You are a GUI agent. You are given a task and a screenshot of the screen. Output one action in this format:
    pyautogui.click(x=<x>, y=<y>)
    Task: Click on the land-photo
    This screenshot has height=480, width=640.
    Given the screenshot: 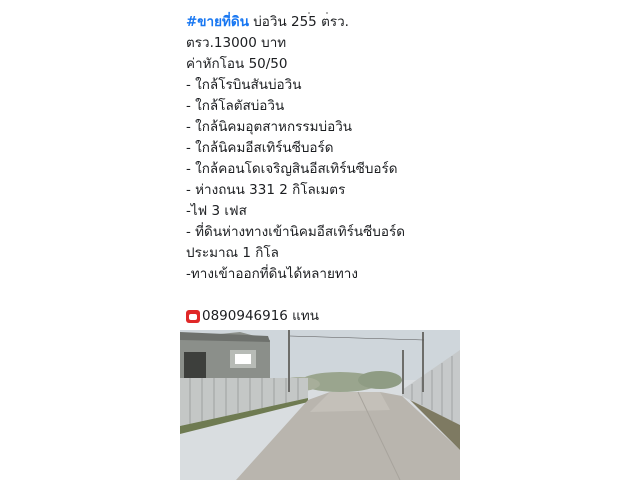 What is the action you would take?
    pyautogui.click(x=320, y=405)
    